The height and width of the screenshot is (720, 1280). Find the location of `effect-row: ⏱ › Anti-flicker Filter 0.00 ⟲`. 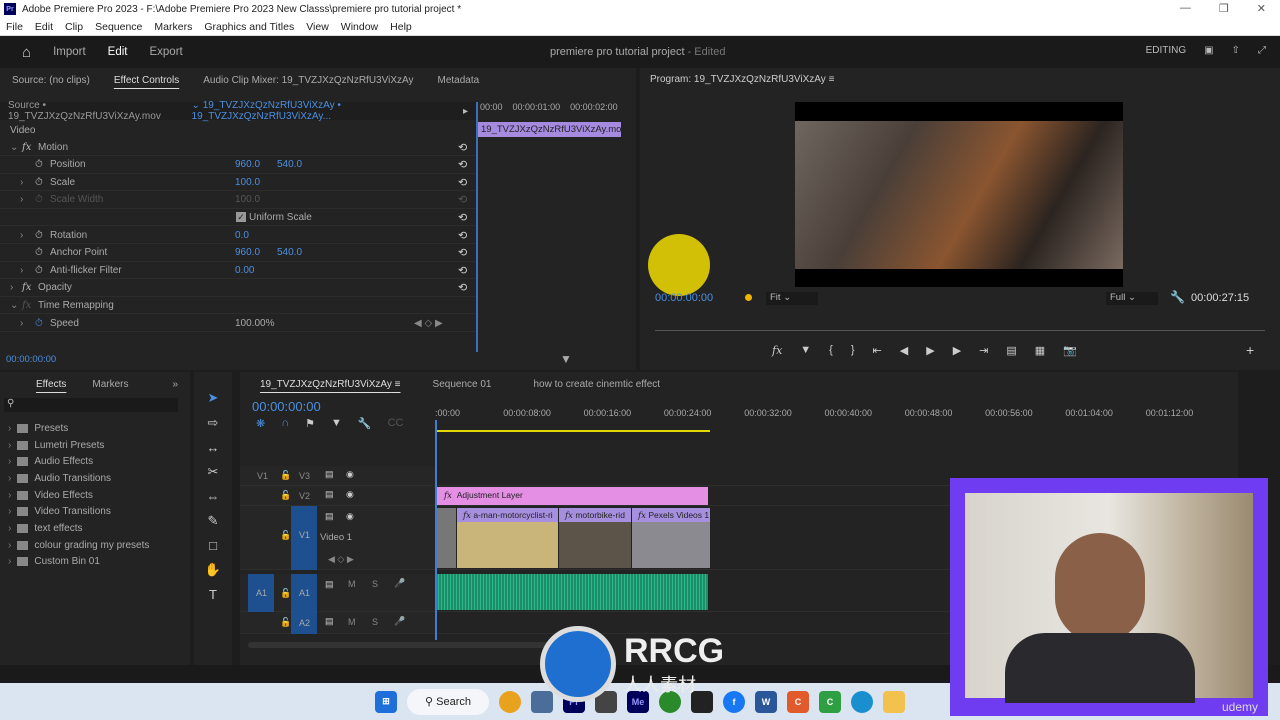

effect-row: ⏱ › Anti-flicker Filter 0.00 ⟲ is located at coordinates (238, 271).